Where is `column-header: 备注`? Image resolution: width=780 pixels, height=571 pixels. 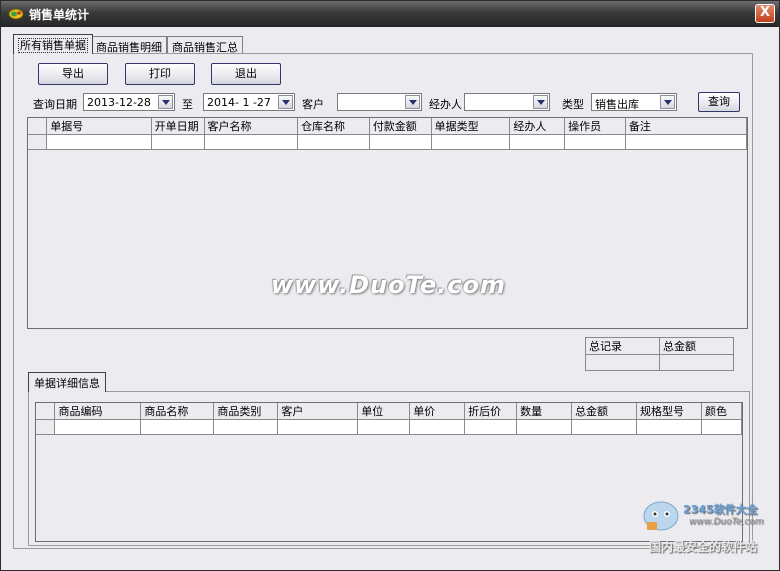
column-header: 备注 is located at coordinates (686, 126).